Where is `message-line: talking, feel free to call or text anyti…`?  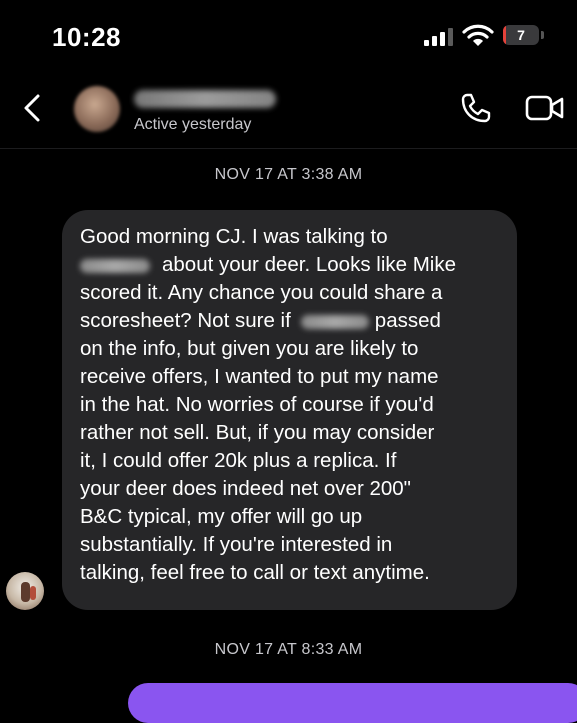
message-line: talking, feel free to call or text anyti… is located at coordinates (255, 572).